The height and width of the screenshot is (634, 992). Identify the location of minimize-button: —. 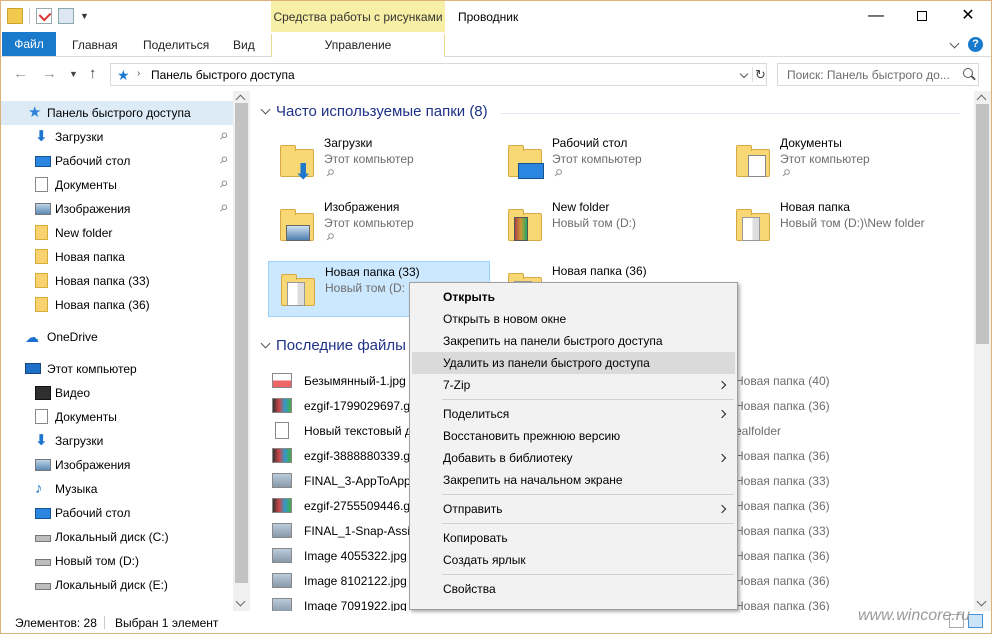
(876, 16).